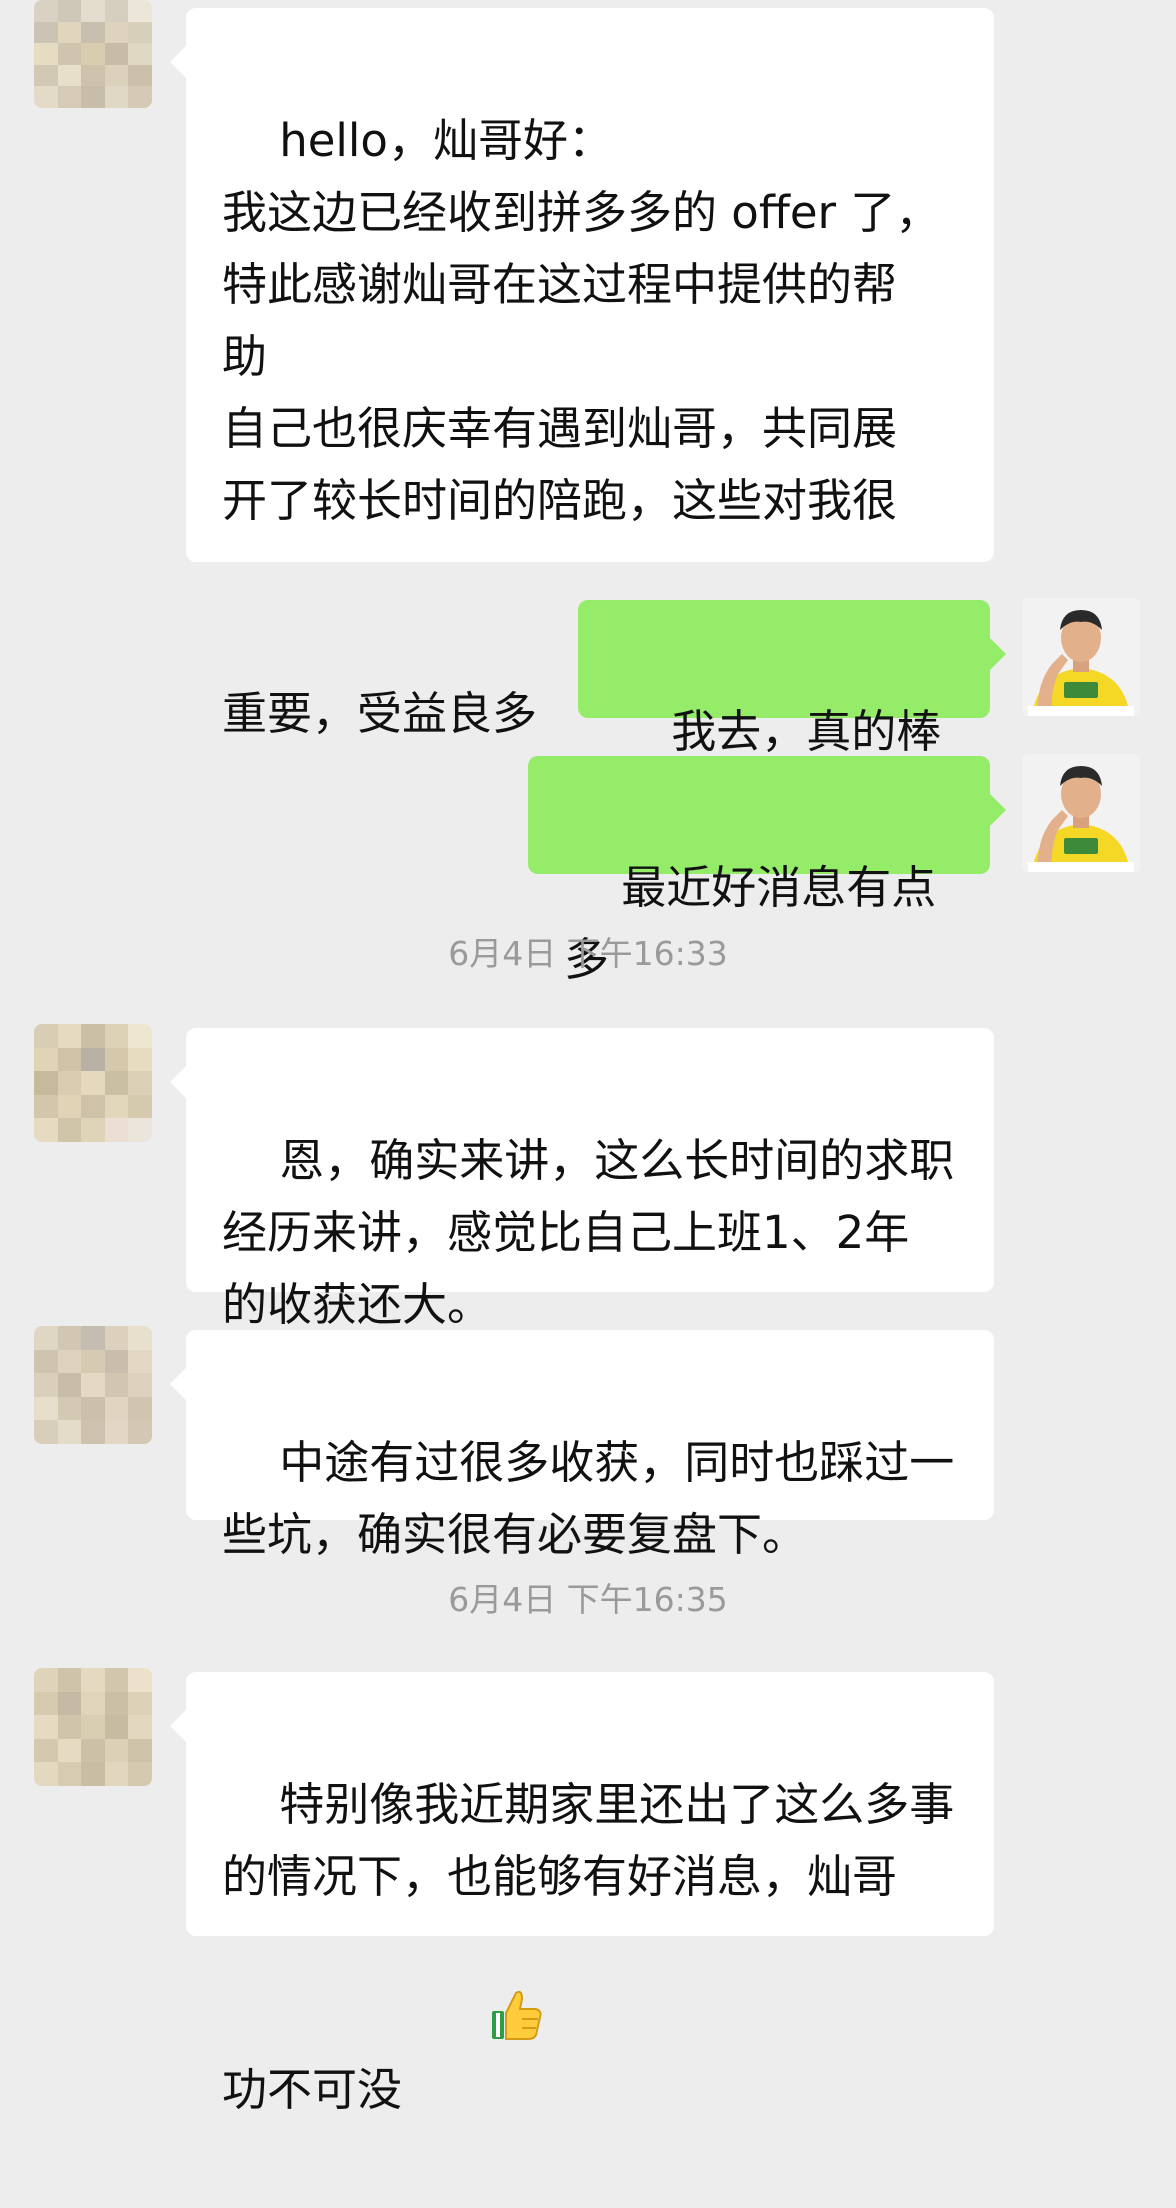 The height and width of the screenshot is (2208, 1176). Describe the element at coordinates (588, 953) in the screenshot. I see `timestamp: 6月4日 下午16:33` at that location.